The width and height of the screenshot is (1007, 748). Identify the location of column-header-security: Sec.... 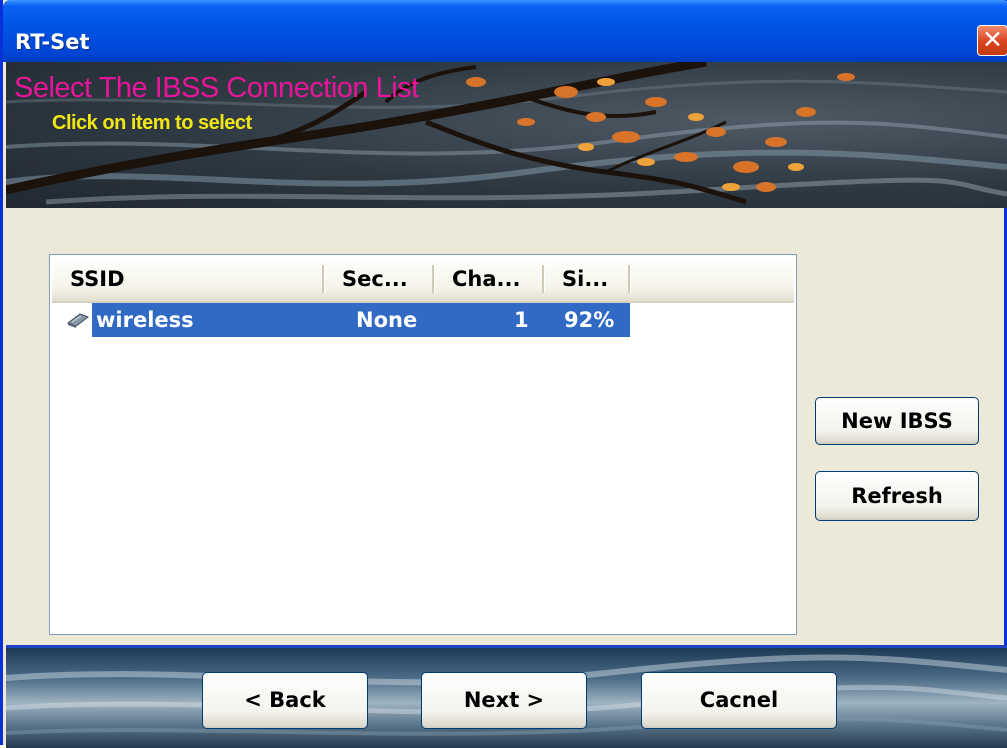
(375, 279).